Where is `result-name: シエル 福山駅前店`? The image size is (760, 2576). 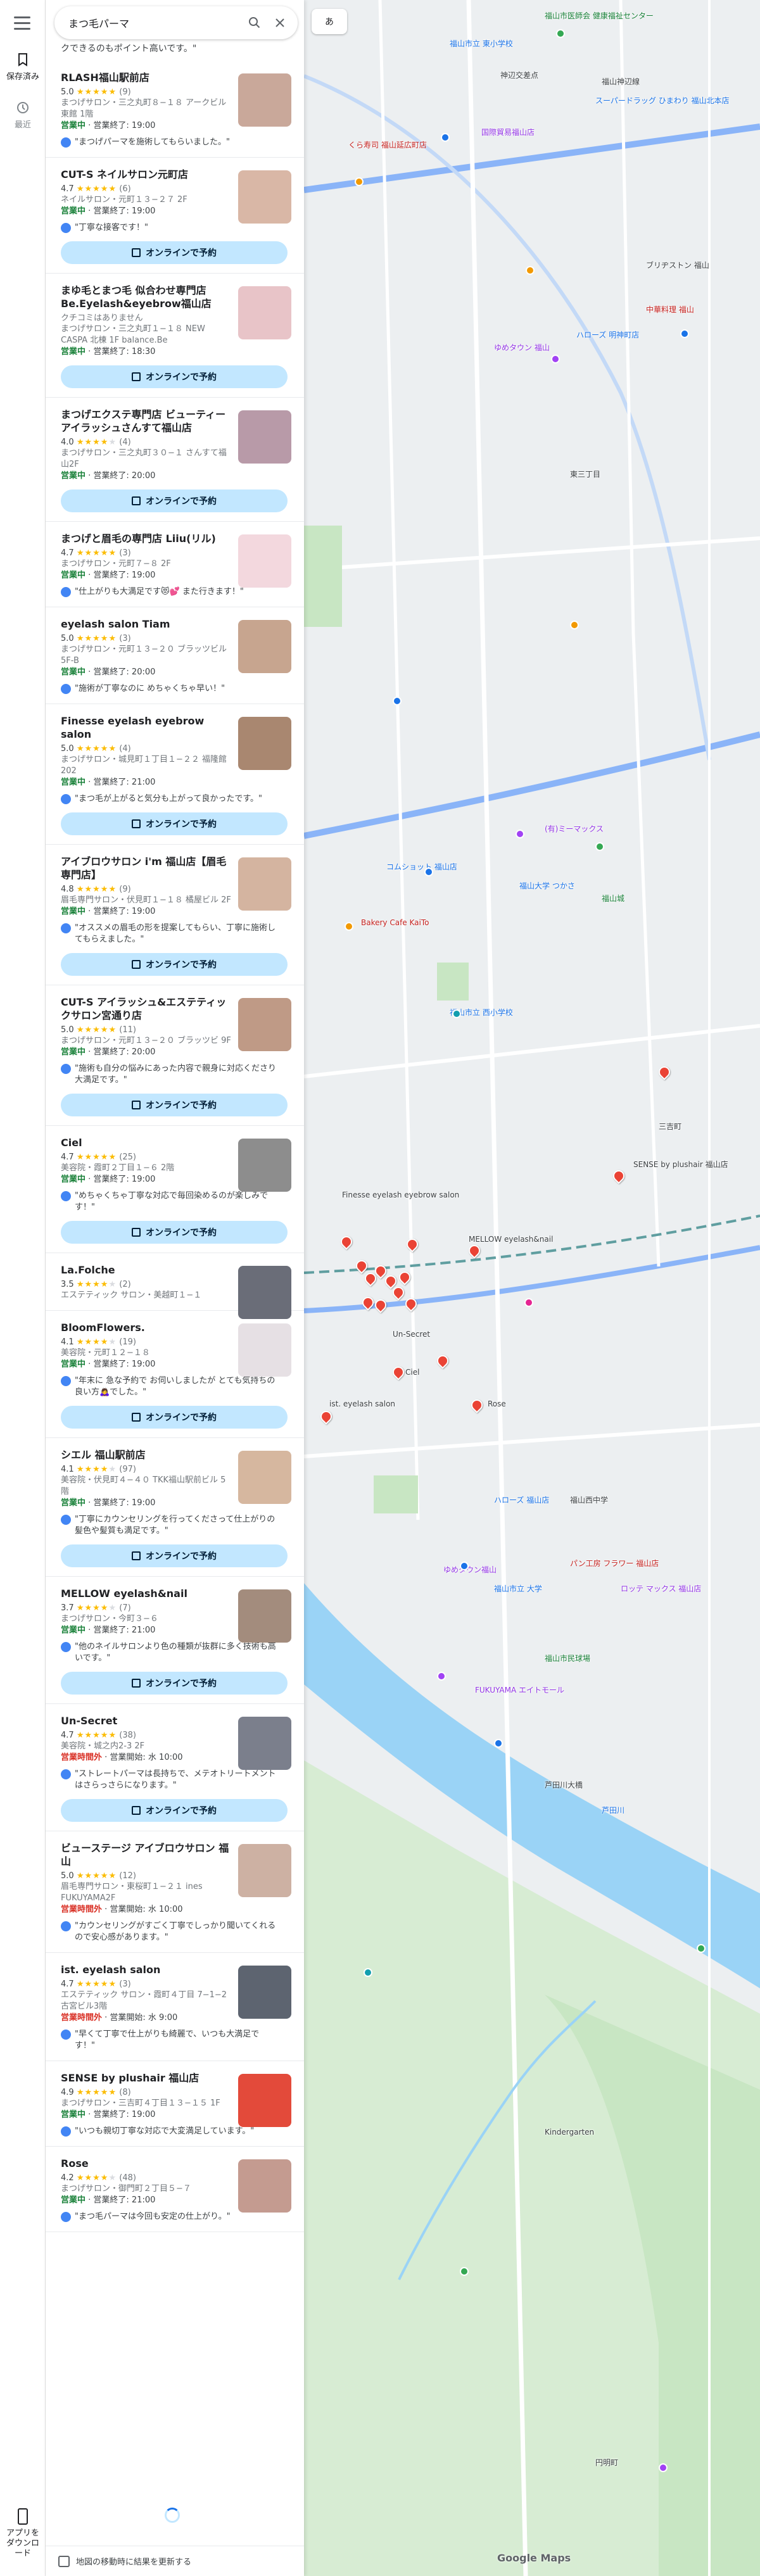
result-name: シエル 福山駅前店 is located at coordinates (146, 1455).